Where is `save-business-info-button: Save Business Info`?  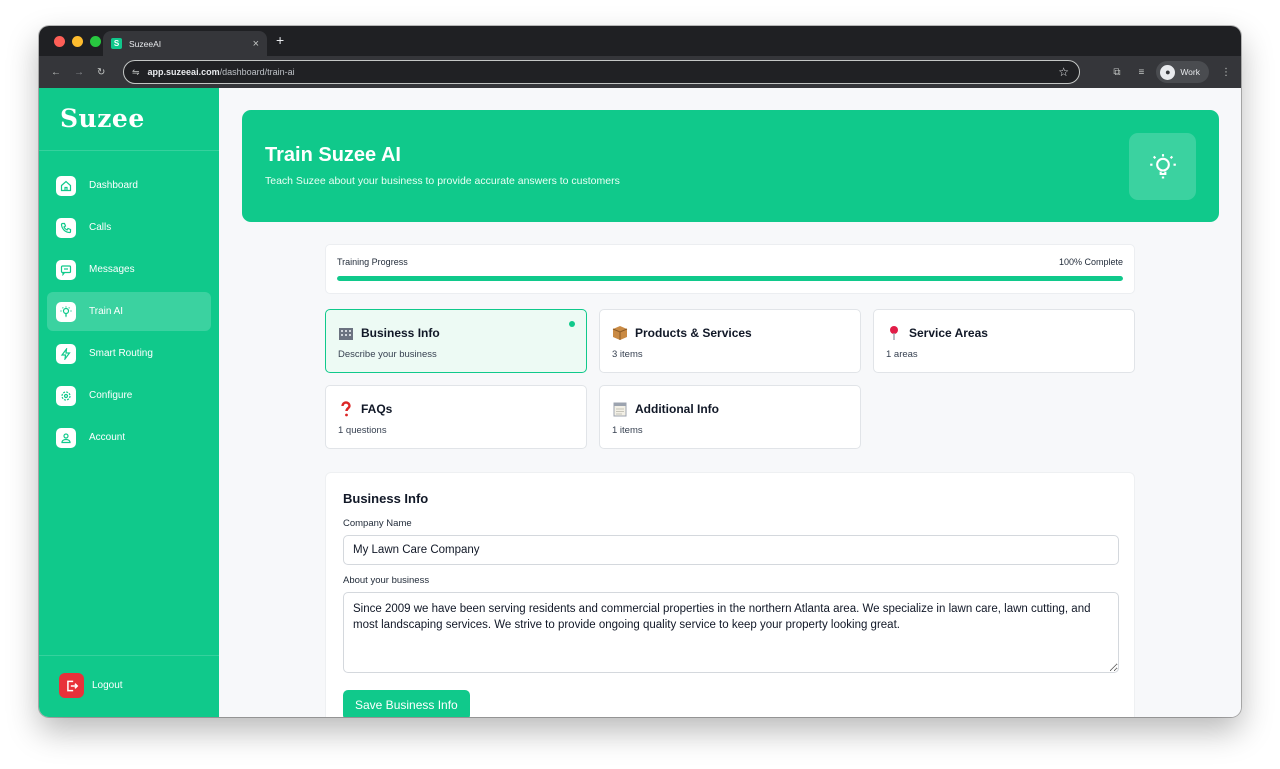 save-business-info-button: Save Business Info is located at coordinates (406, 703).